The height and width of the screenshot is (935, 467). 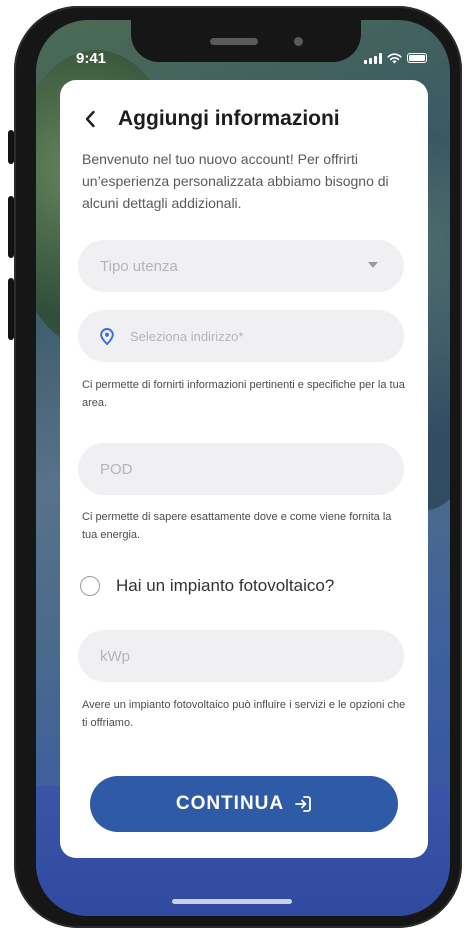 I want to click on pod-input: POD, so click(x=241, y=469).